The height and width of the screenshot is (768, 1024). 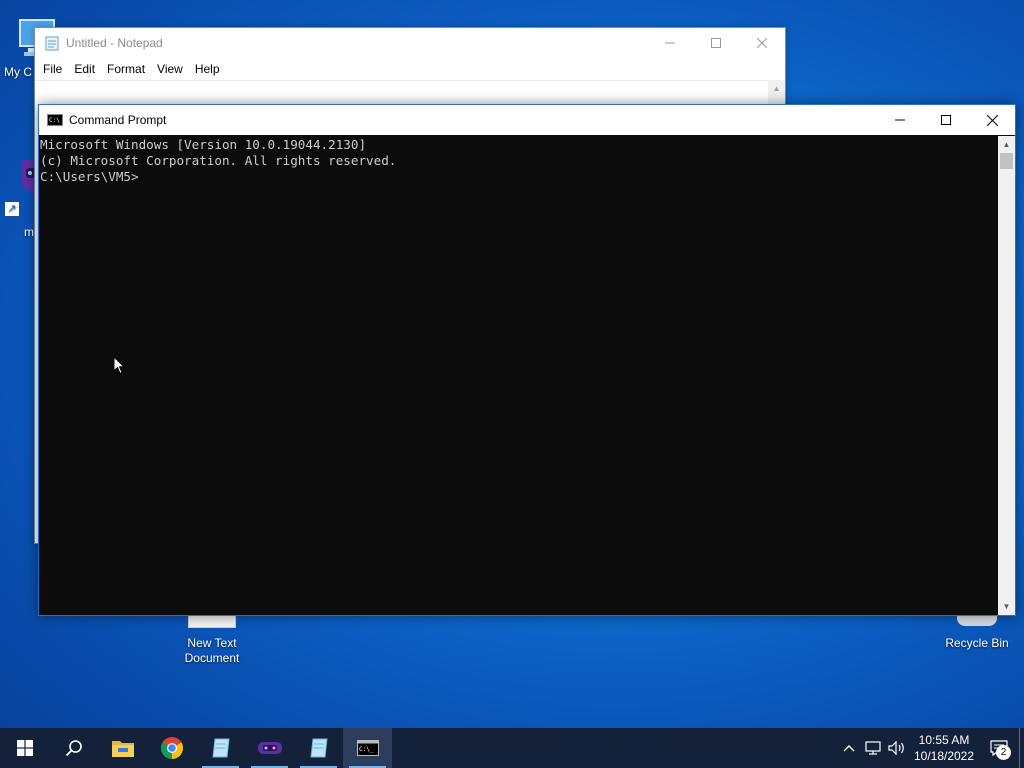 What do you see at coordinates (410, 69) in the screenshot?
I see `notepad-menu-bar: File Edit Format View Help` at bounding box center [410, 69].